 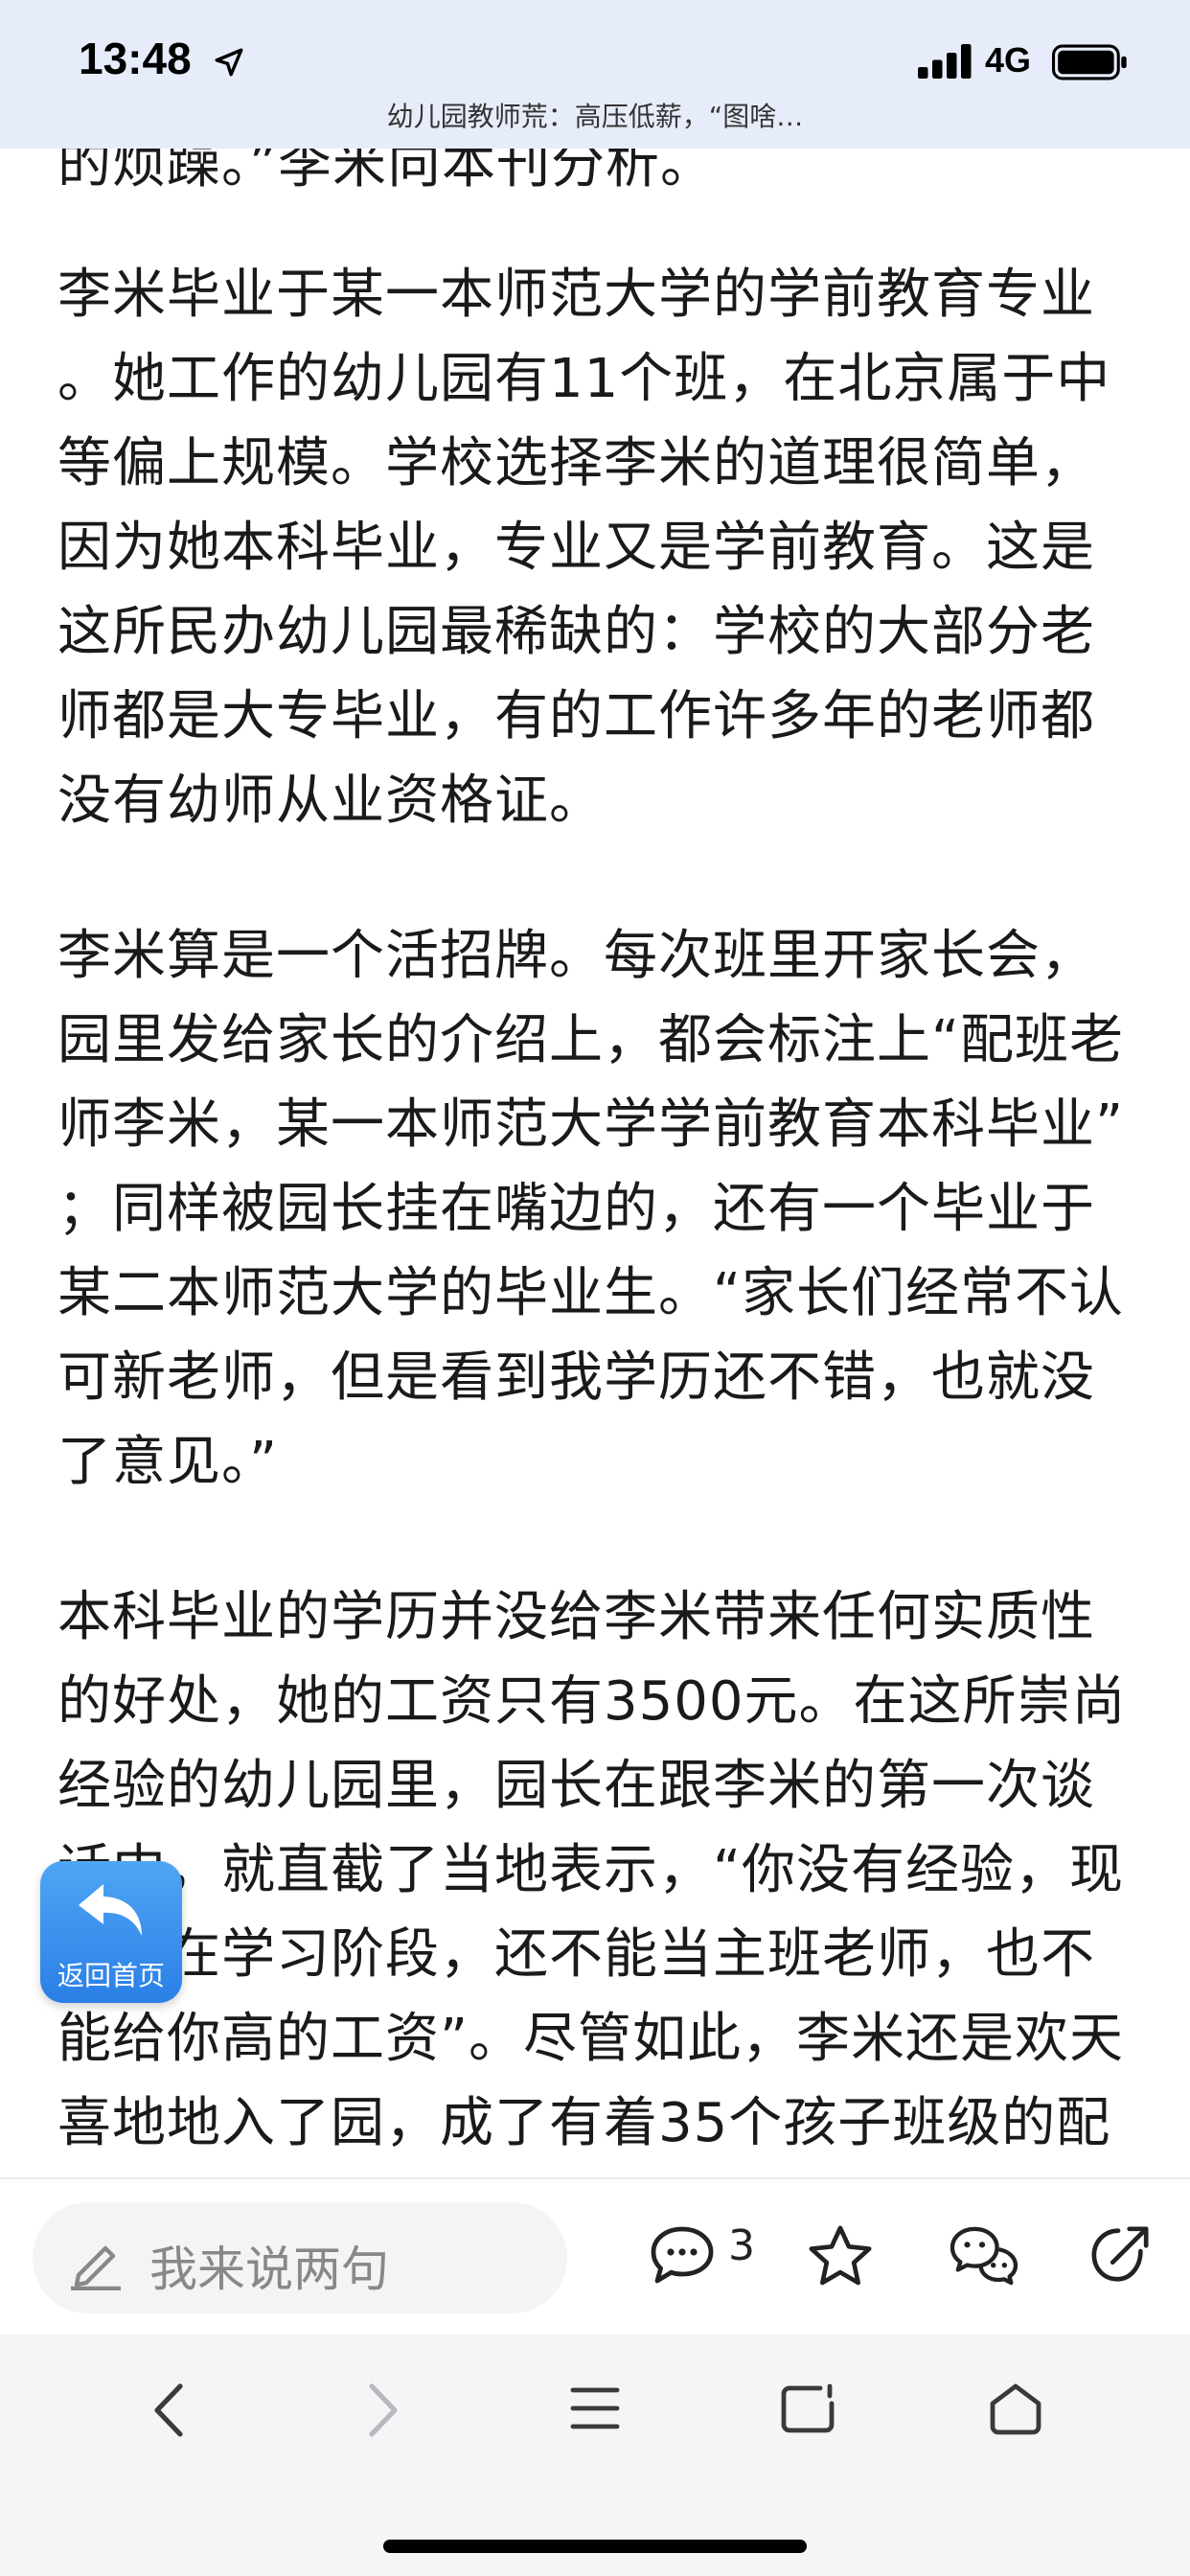 What do you see at coordinates (269, 2269) in the screenshot?
I see `comment-placeholder: 我来说两句` at bounding box center [269, 2269].